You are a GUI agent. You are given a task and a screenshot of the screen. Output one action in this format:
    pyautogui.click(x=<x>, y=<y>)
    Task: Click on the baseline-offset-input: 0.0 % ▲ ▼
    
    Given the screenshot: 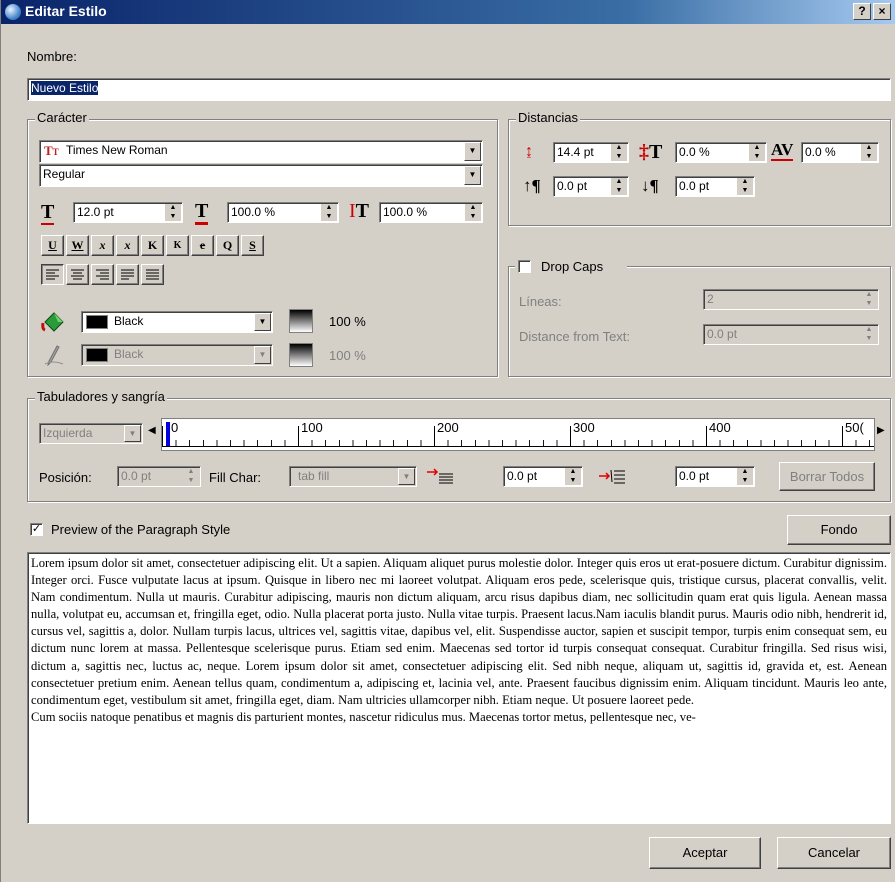 What is the action you would take?
    pyautogui.click(x=721, y=152)
    